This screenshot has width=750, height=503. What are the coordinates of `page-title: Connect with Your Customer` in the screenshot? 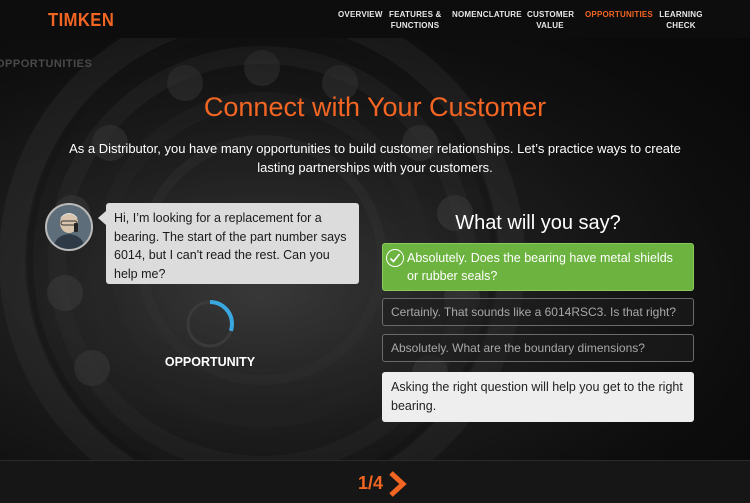 It's located at (375, 107).